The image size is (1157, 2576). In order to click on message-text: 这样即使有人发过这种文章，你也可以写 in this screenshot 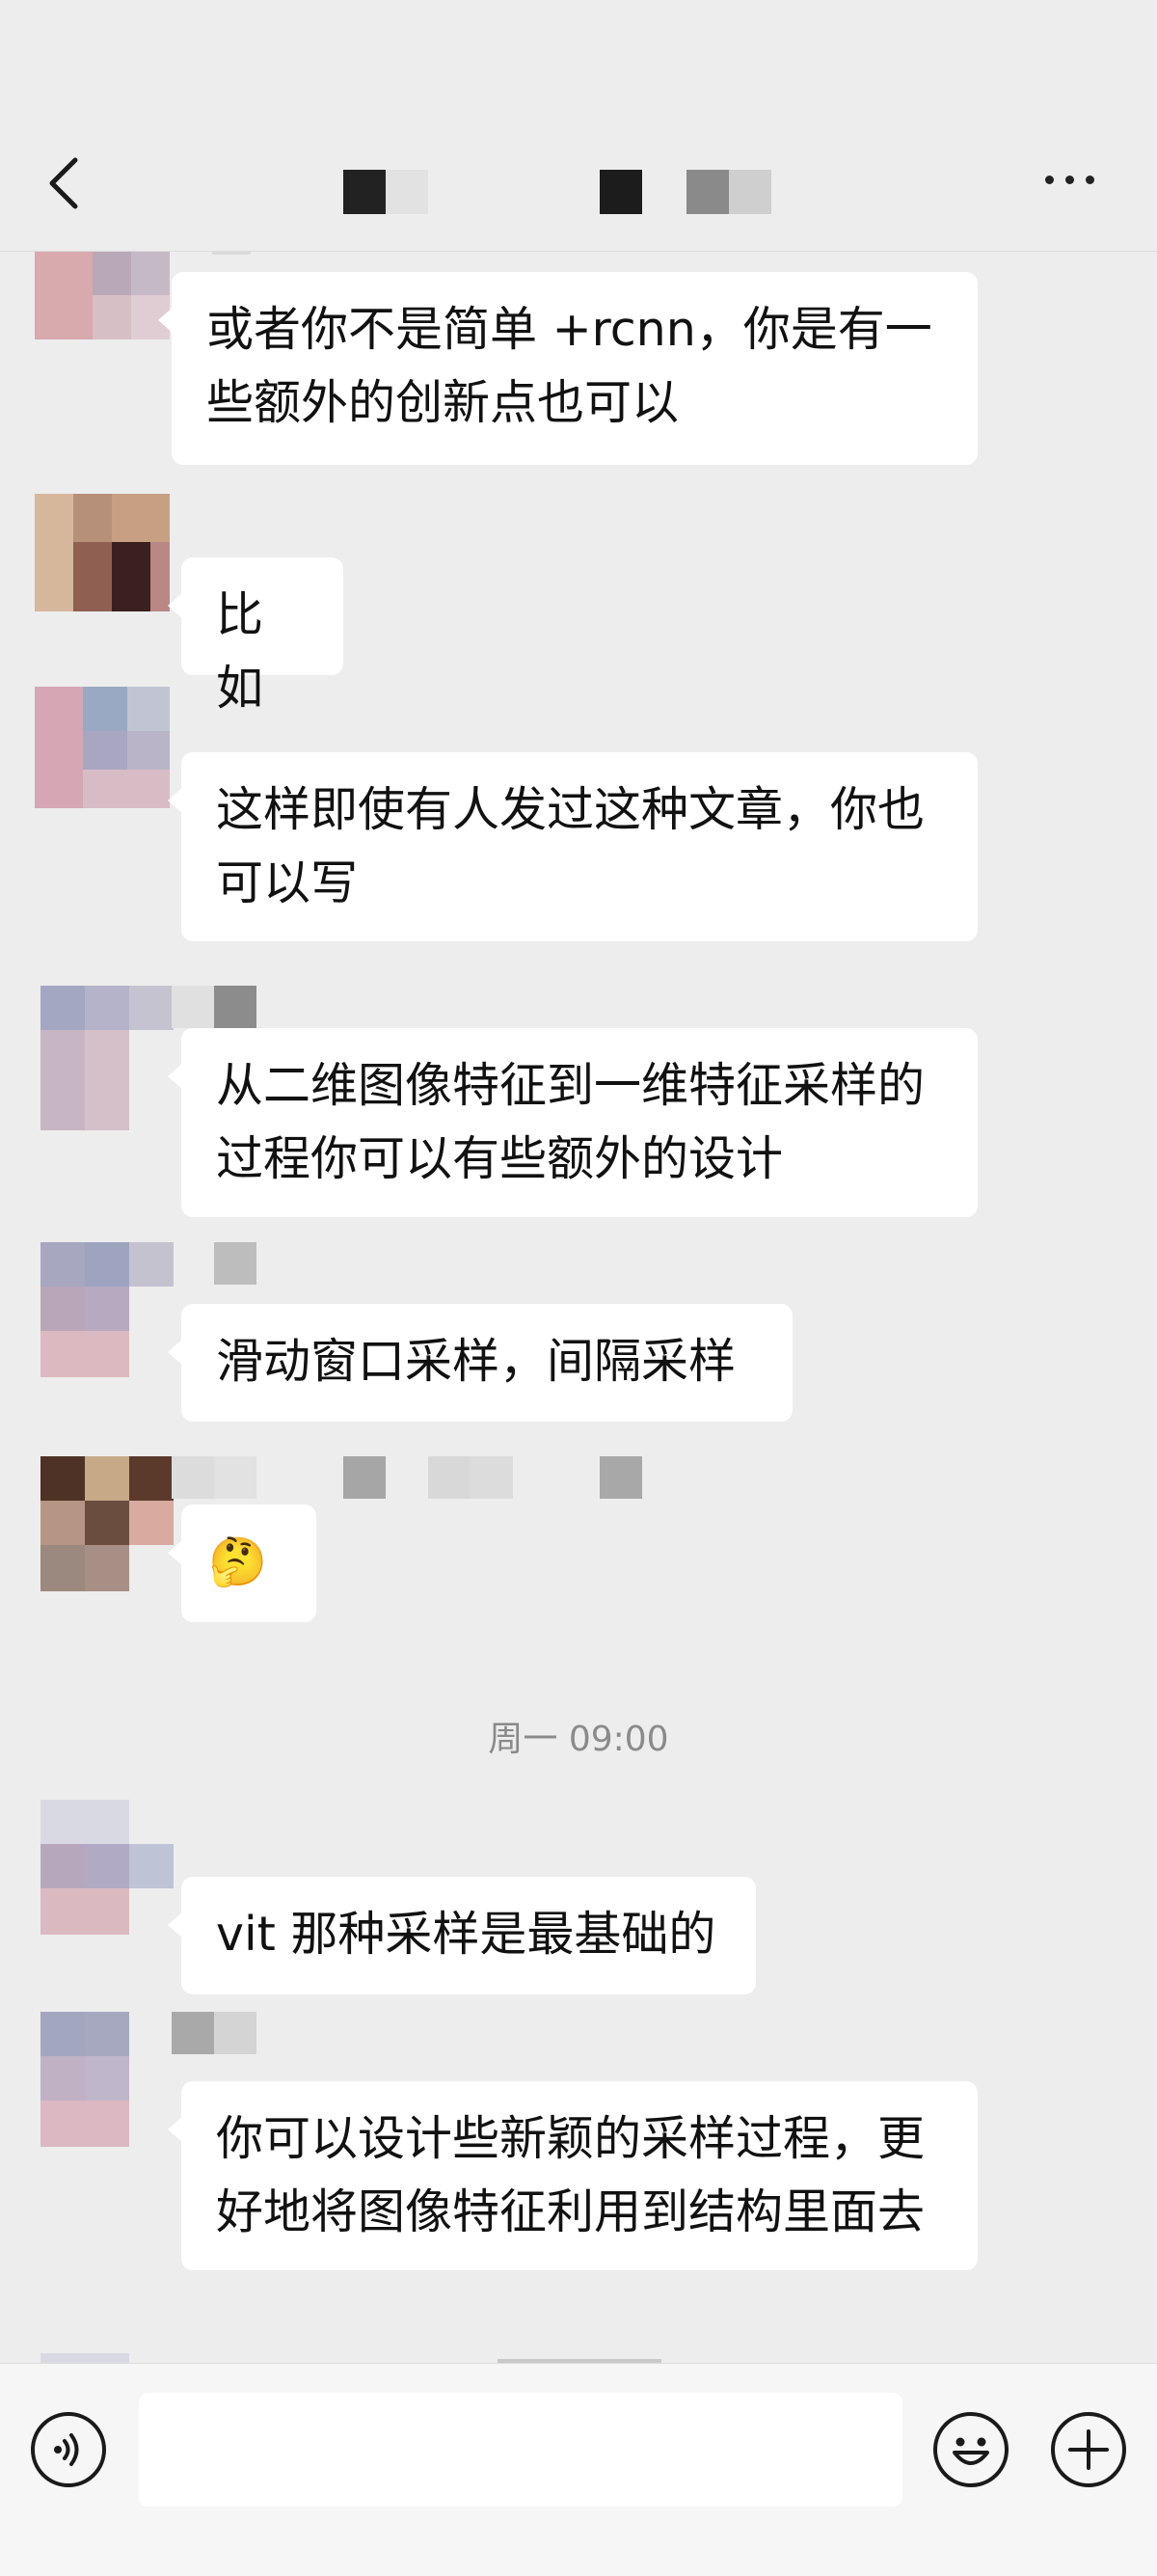, I will do `click(571, 846)`.